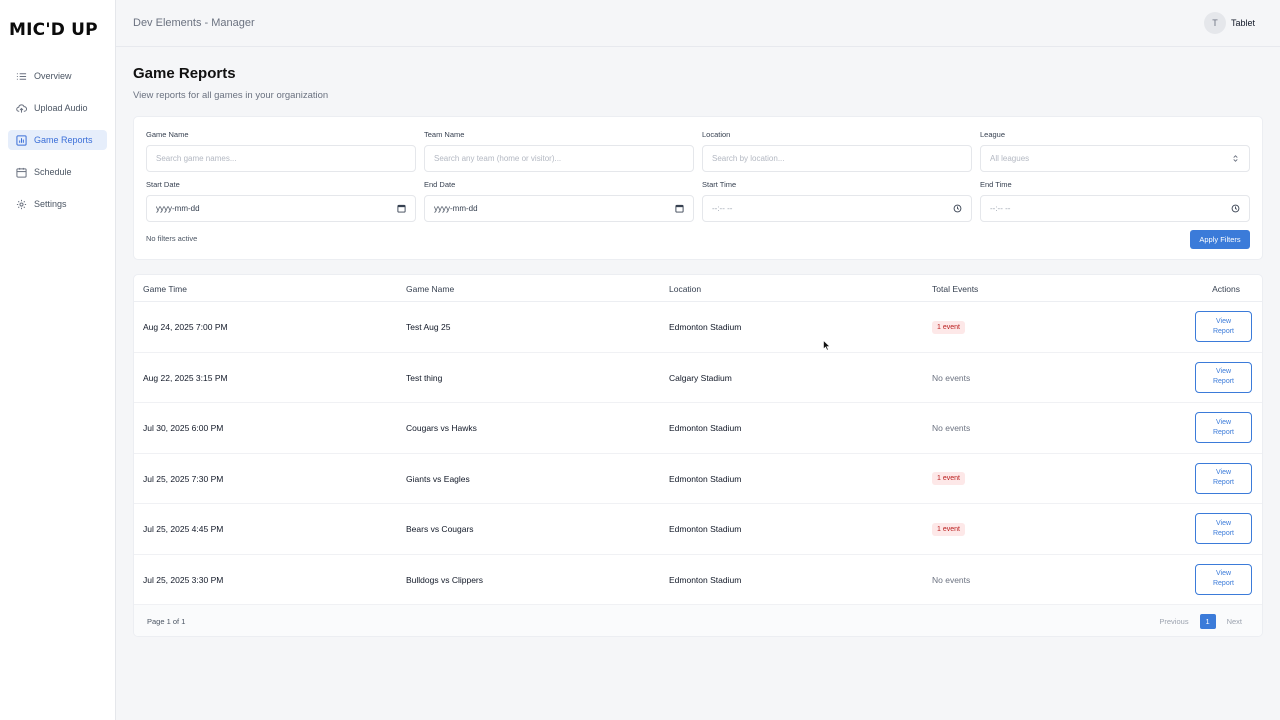  What do you see at coordinates (837, 208) in the screenshot?
I see `start-time-input: --:-- --` at bounding box center [837, 208].